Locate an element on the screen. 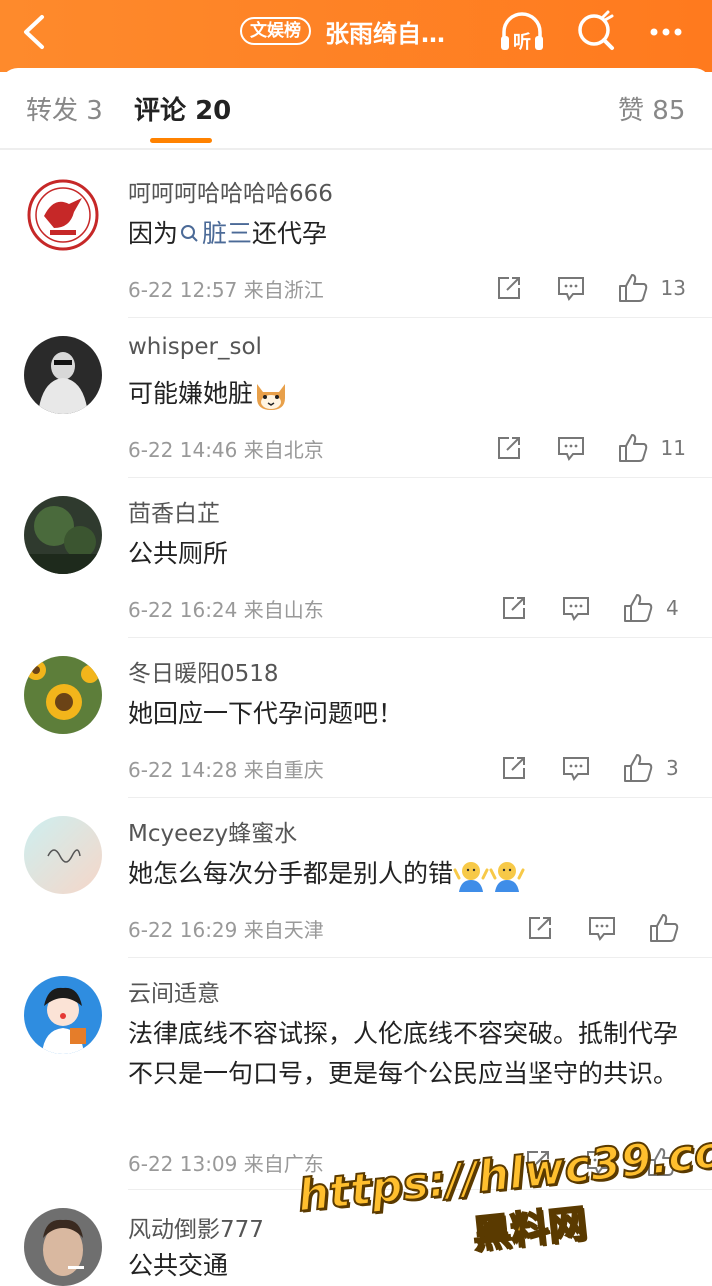 The height and width of the screenshot is (1286, 712). comment-text: 她回应一下代孕问题吧！ is located at coordinates (266, 713).